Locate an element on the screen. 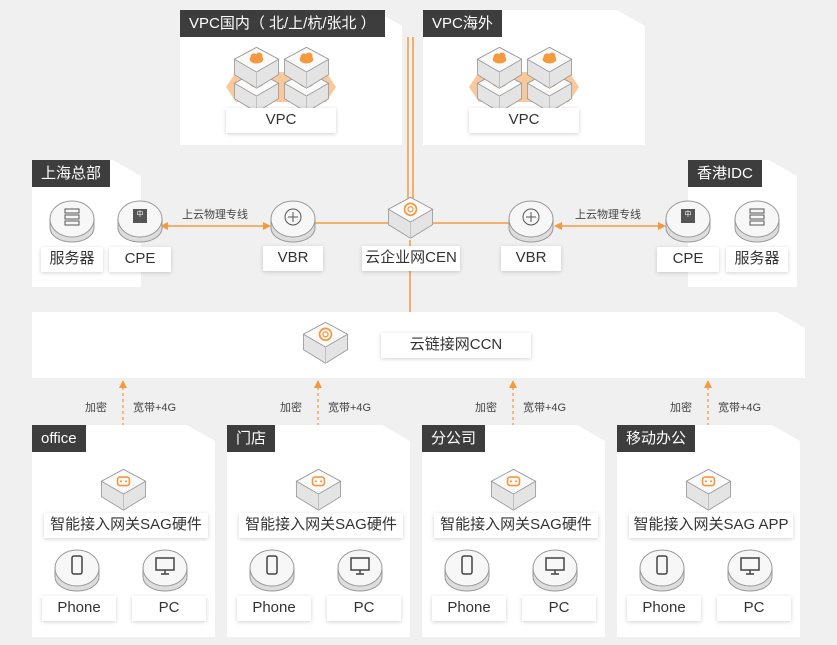 This screenshot has height=645, width=837. hk-idc-title: 香港IDC is located at coordinates (725, 173).